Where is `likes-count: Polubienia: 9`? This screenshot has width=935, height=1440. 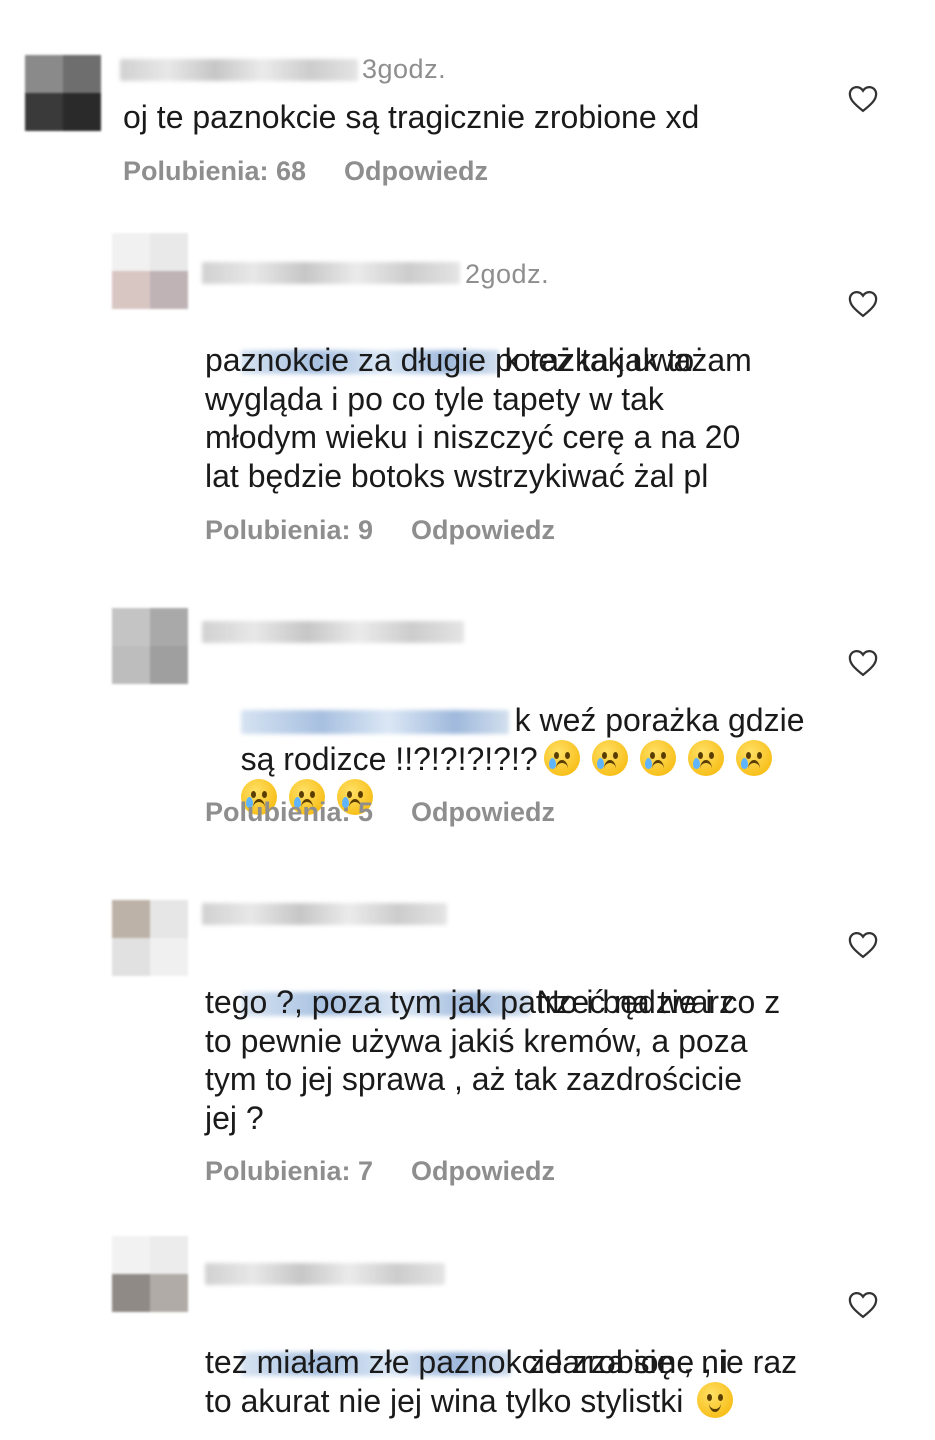
likes-count: Polubienia: 9 is located at coordinates (289, 530).